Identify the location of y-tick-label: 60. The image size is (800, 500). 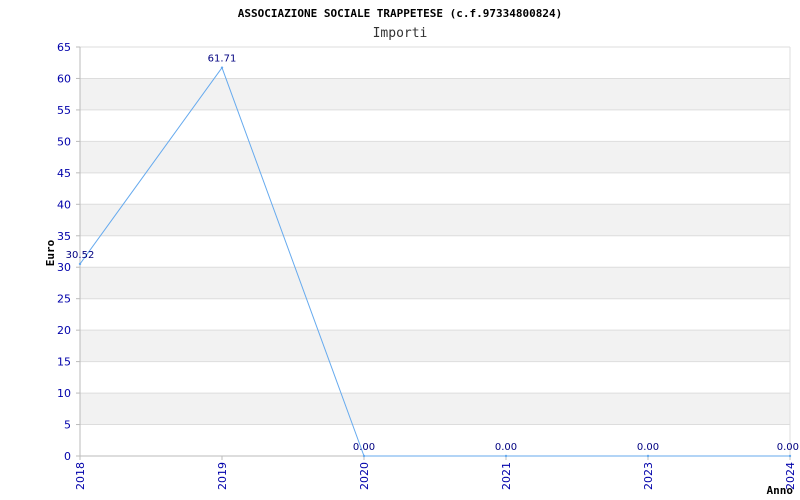
(64, 78).